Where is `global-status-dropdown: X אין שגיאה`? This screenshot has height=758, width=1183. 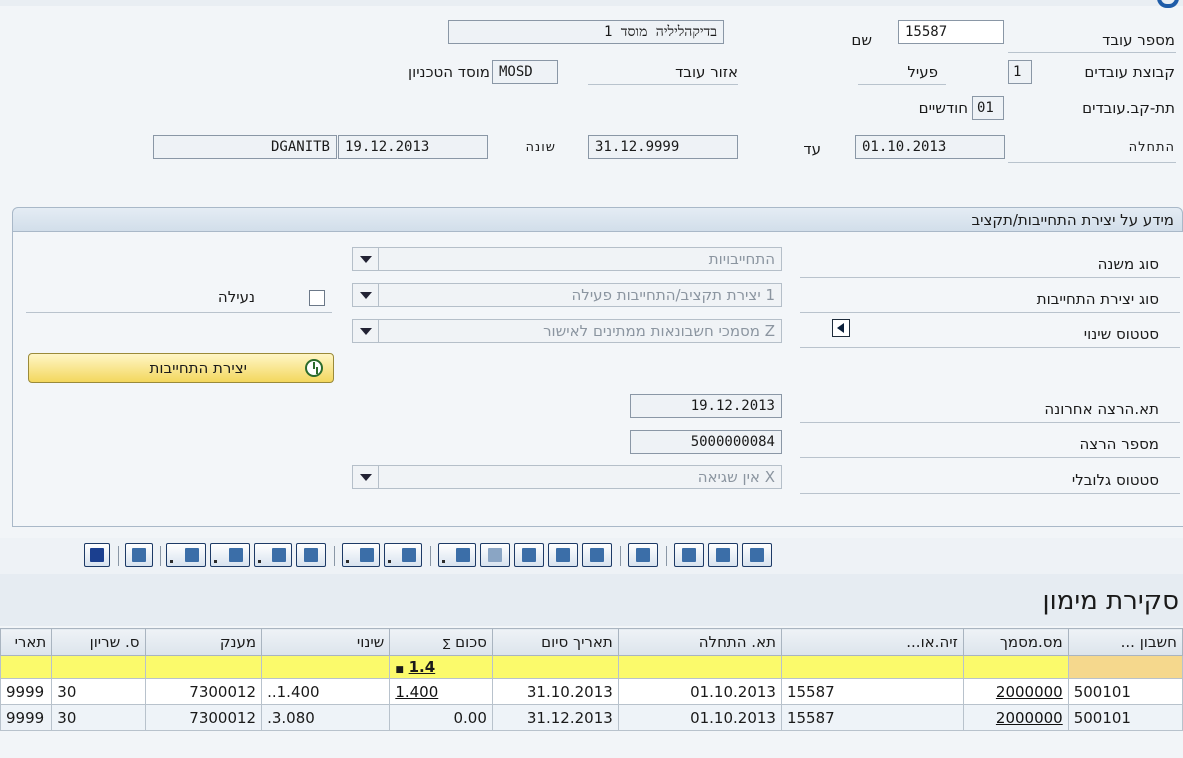 global-status-dropdown: X אין שגיאה is located at coordinates (580, 477).